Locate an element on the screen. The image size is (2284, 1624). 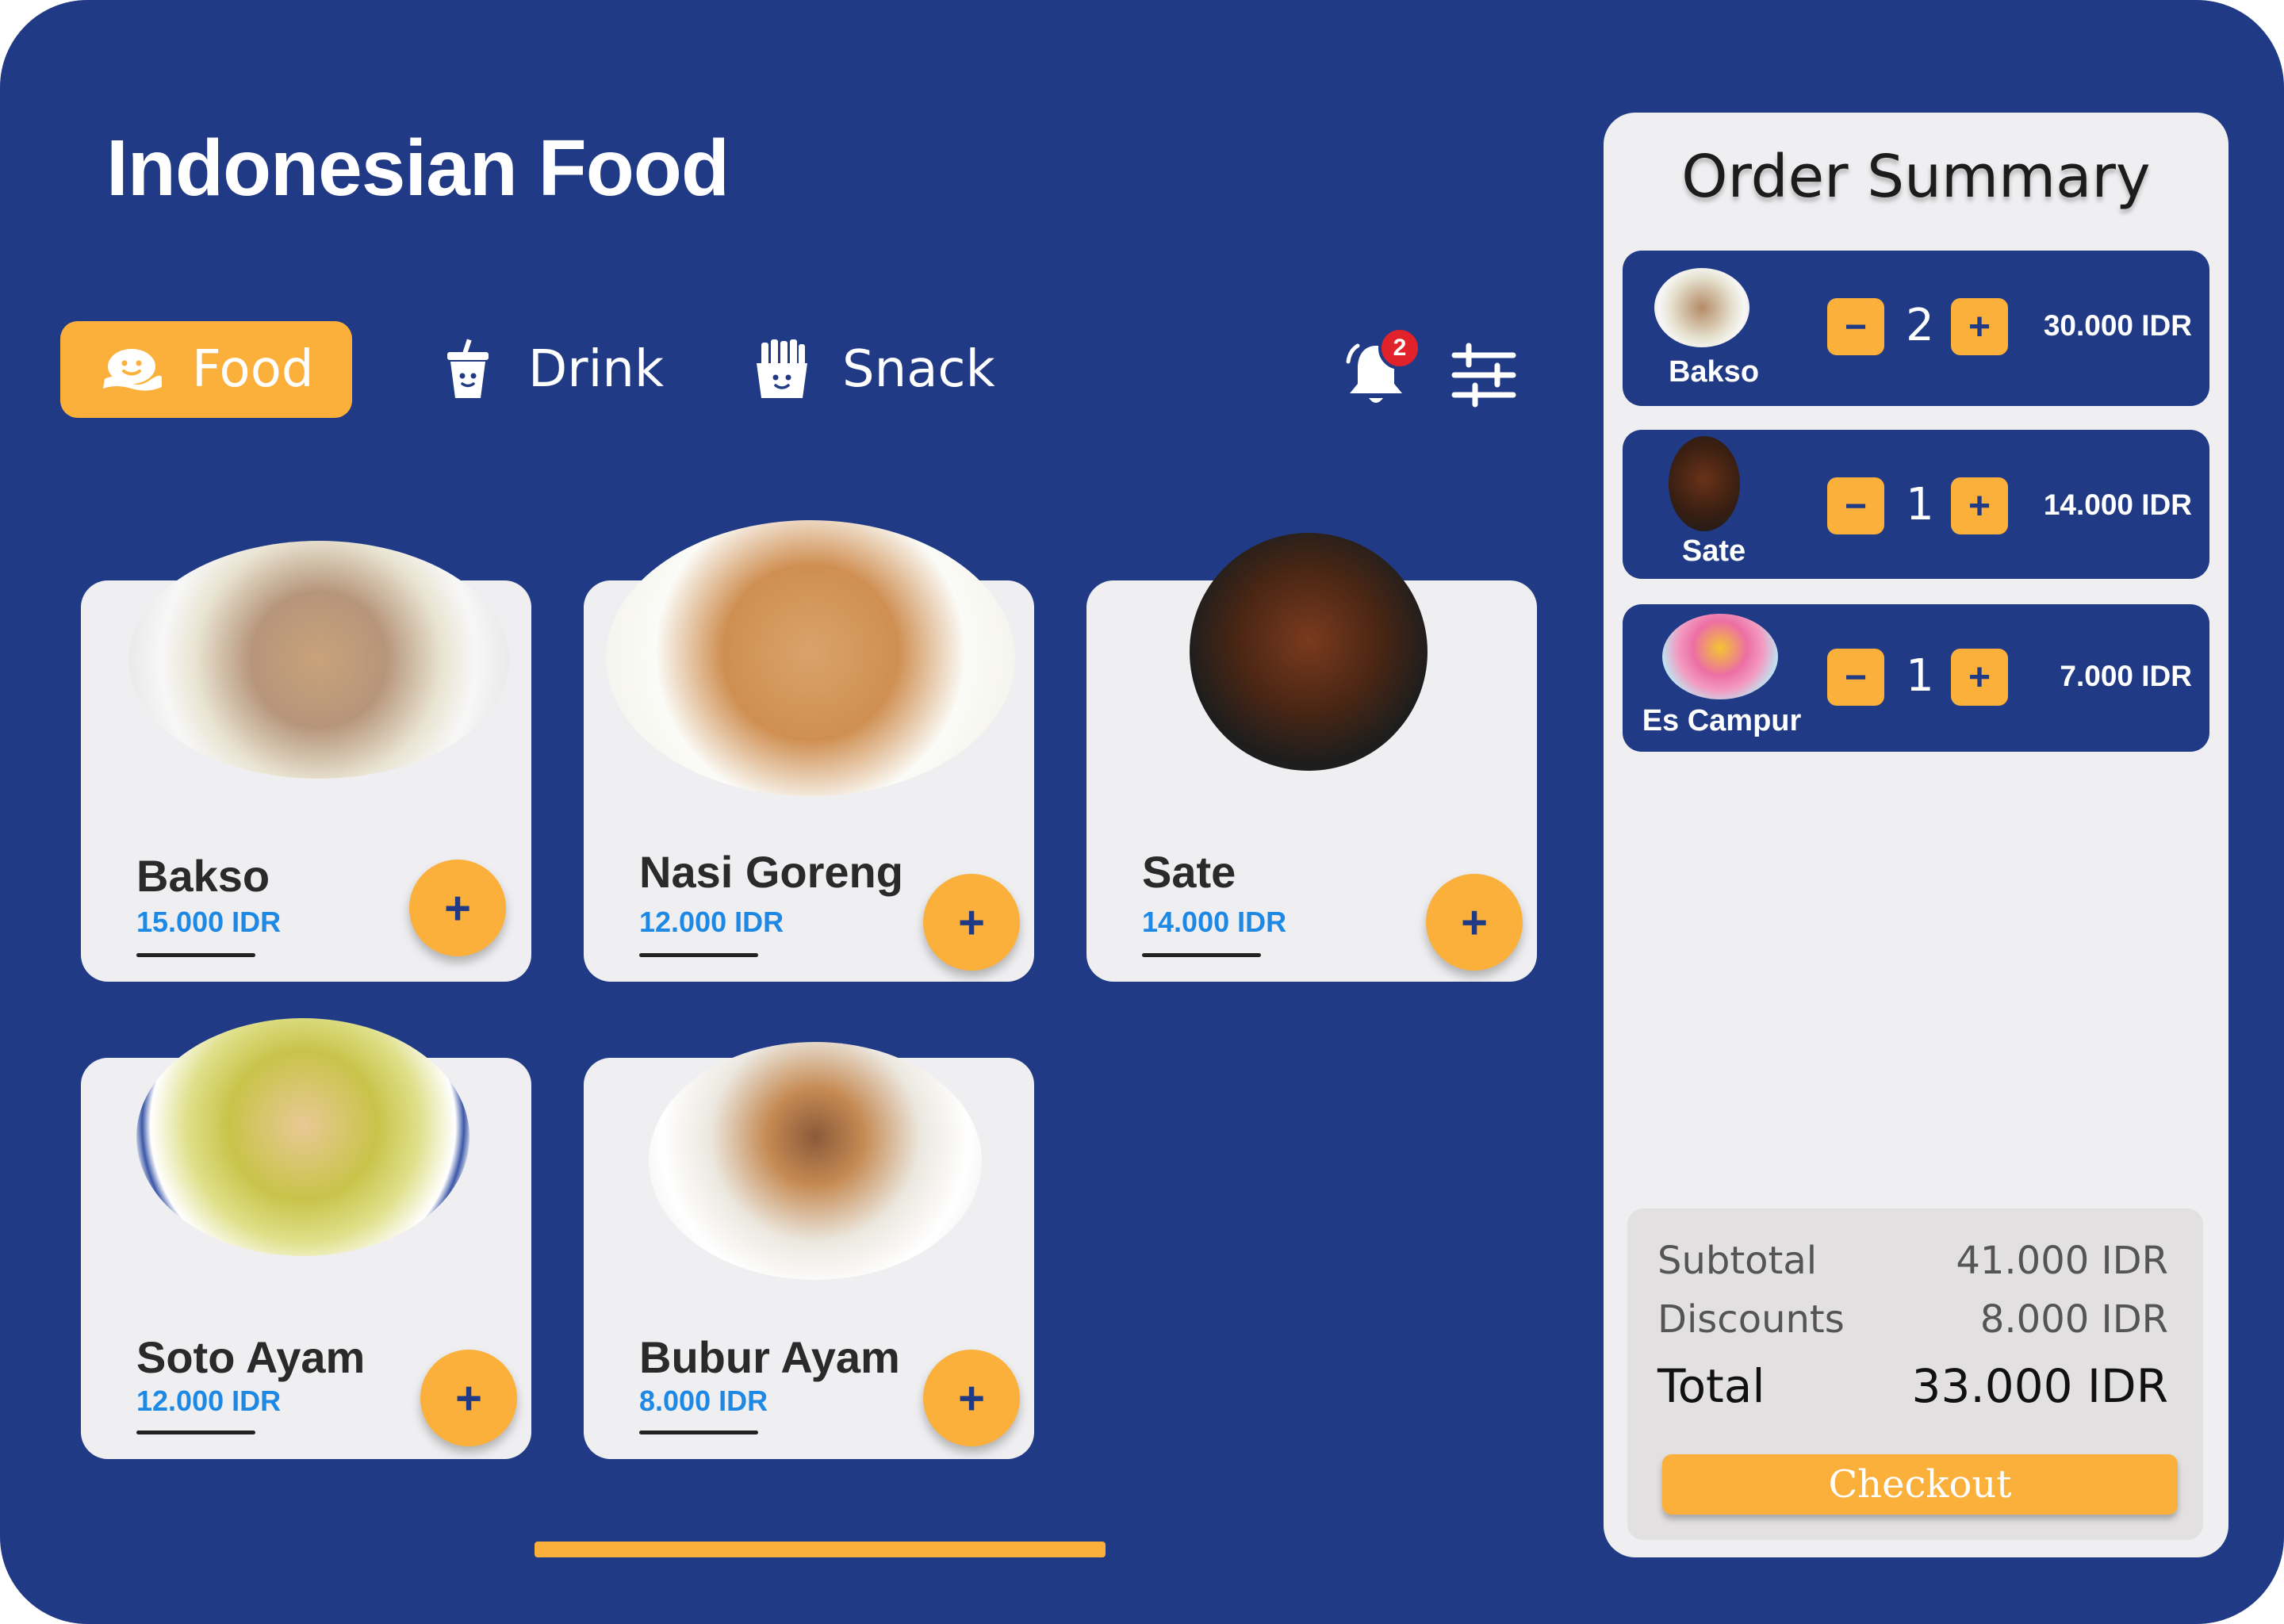
order-summary-title: Order Summary is located at coordinates (1916, 177).